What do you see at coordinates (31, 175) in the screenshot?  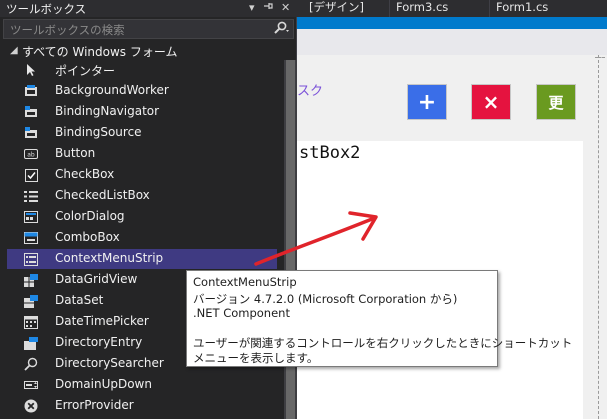 I see `checkbox-icon` at bounding box center [31, 175].